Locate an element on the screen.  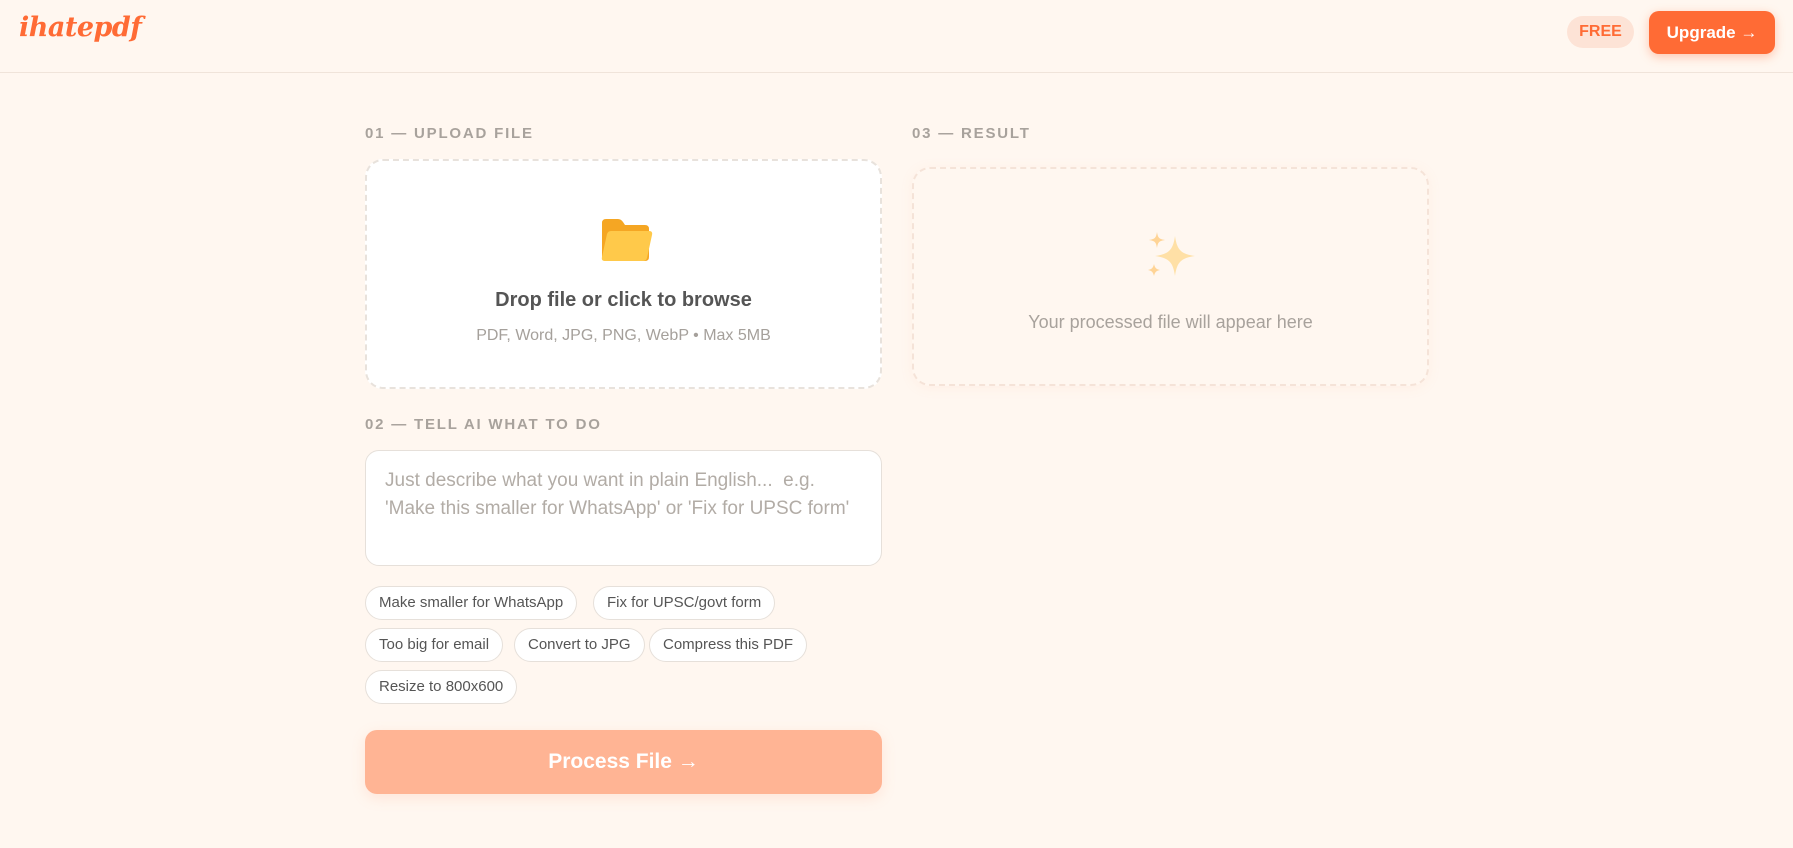
suggestion-chip: Convert to JPG is located at coordinates (579, 645).